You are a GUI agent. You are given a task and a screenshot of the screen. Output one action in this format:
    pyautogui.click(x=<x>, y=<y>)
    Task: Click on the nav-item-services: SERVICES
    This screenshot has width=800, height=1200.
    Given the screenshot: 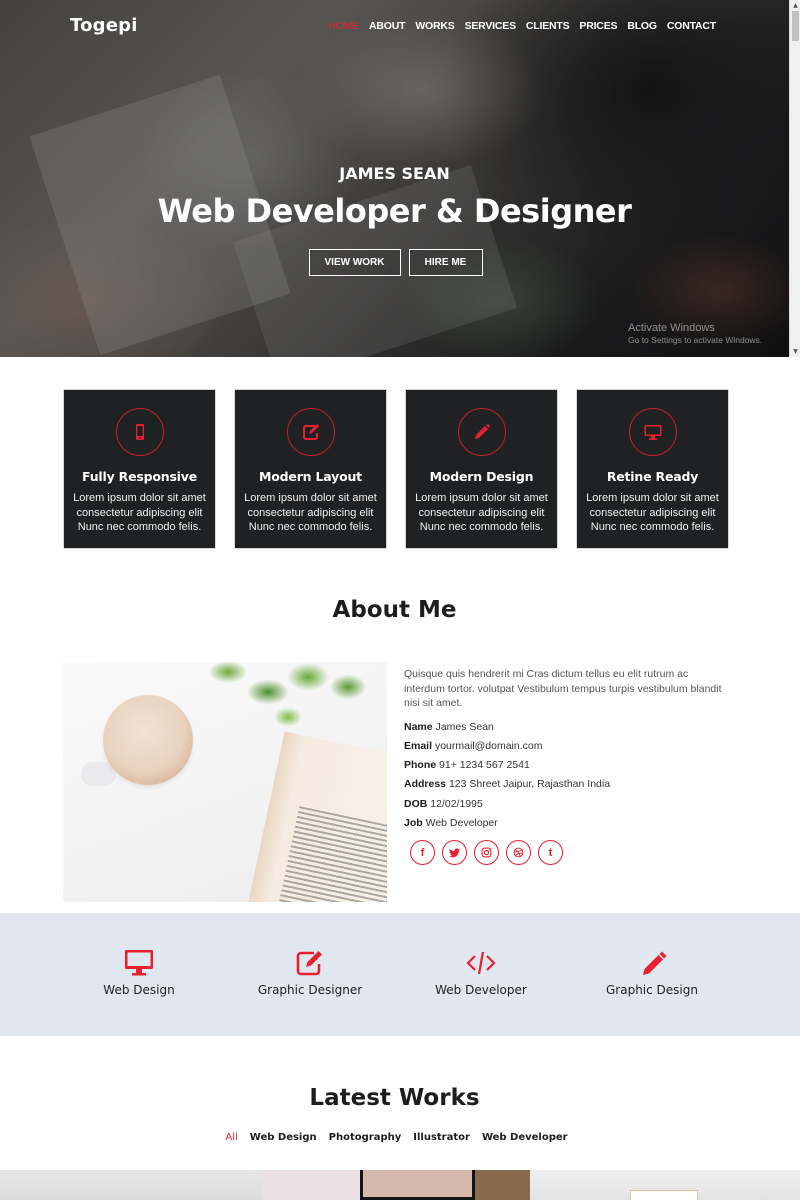 What is the action you would take?
    pyautogui.click(x=491, y=26)
    